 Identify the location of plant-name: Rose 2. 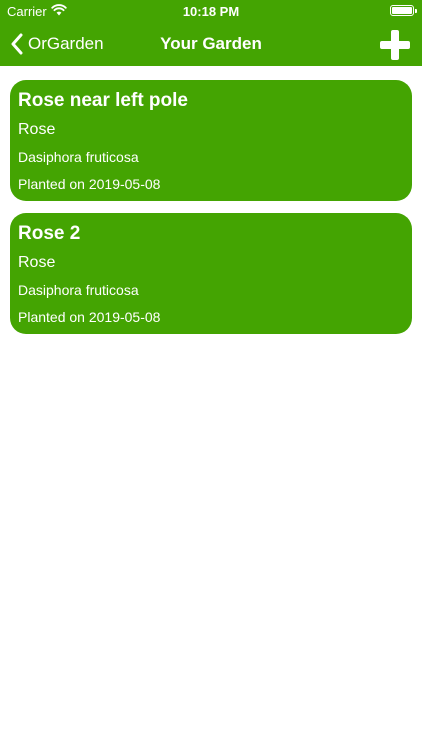
(49, 233).